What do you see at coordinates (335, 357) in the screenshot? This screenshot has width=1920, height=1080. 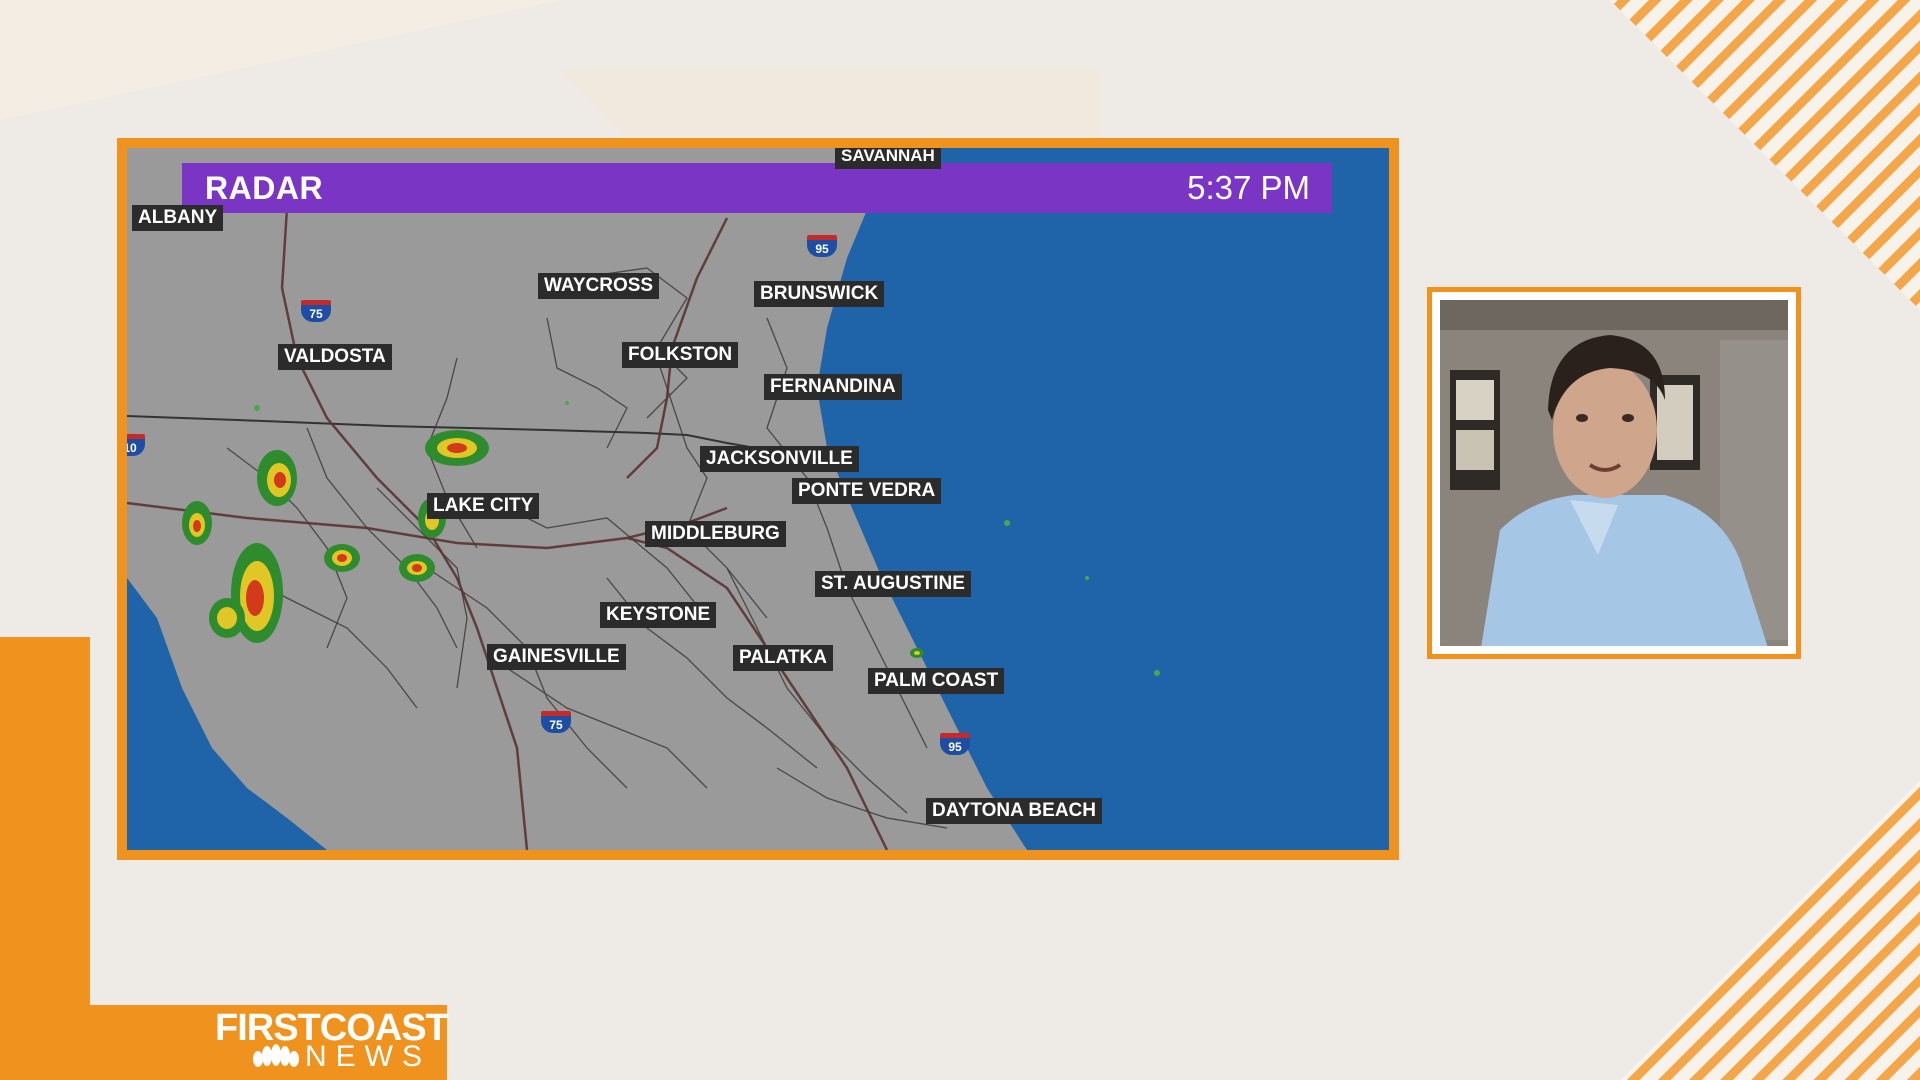 I see `city-label-valdosta: VALDOSTA` at bounding box center [335, 357].